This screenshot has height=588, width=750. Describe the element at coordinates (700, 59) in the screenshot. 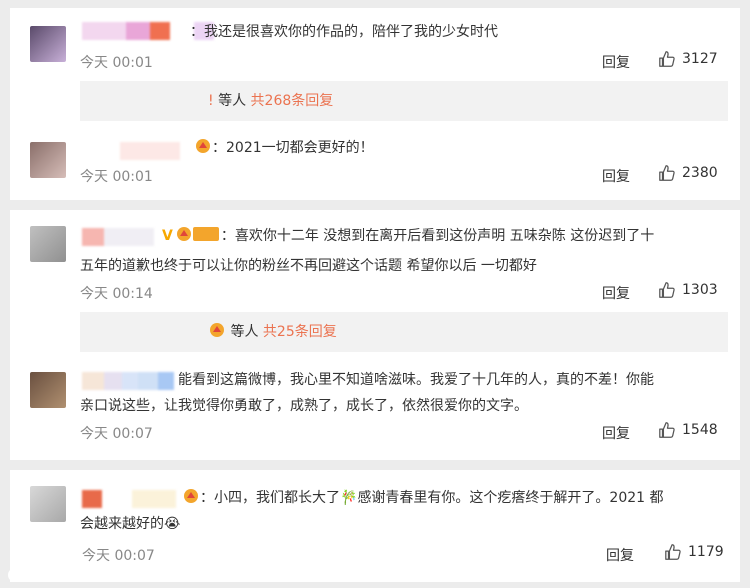

I see `like-count: 3127` at that location.